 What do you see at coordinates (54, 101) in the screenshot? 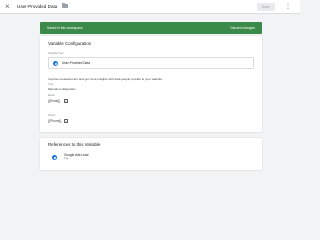
I see `email-field: {{Email}}` at bounding box center [54, 101].